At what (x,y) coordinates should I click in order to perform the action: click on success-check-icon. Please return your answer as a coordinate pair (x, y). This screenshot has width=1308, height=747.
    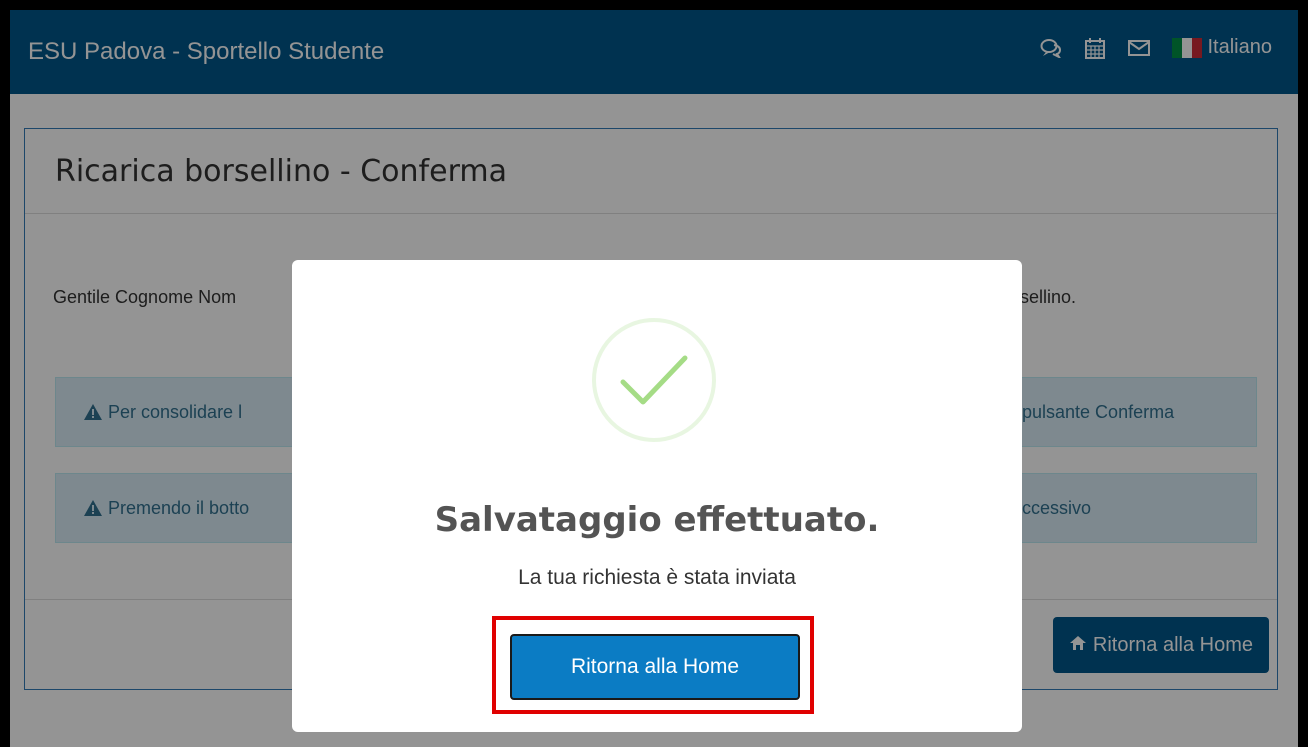
    Looking at the image, I should click on (654, 380).